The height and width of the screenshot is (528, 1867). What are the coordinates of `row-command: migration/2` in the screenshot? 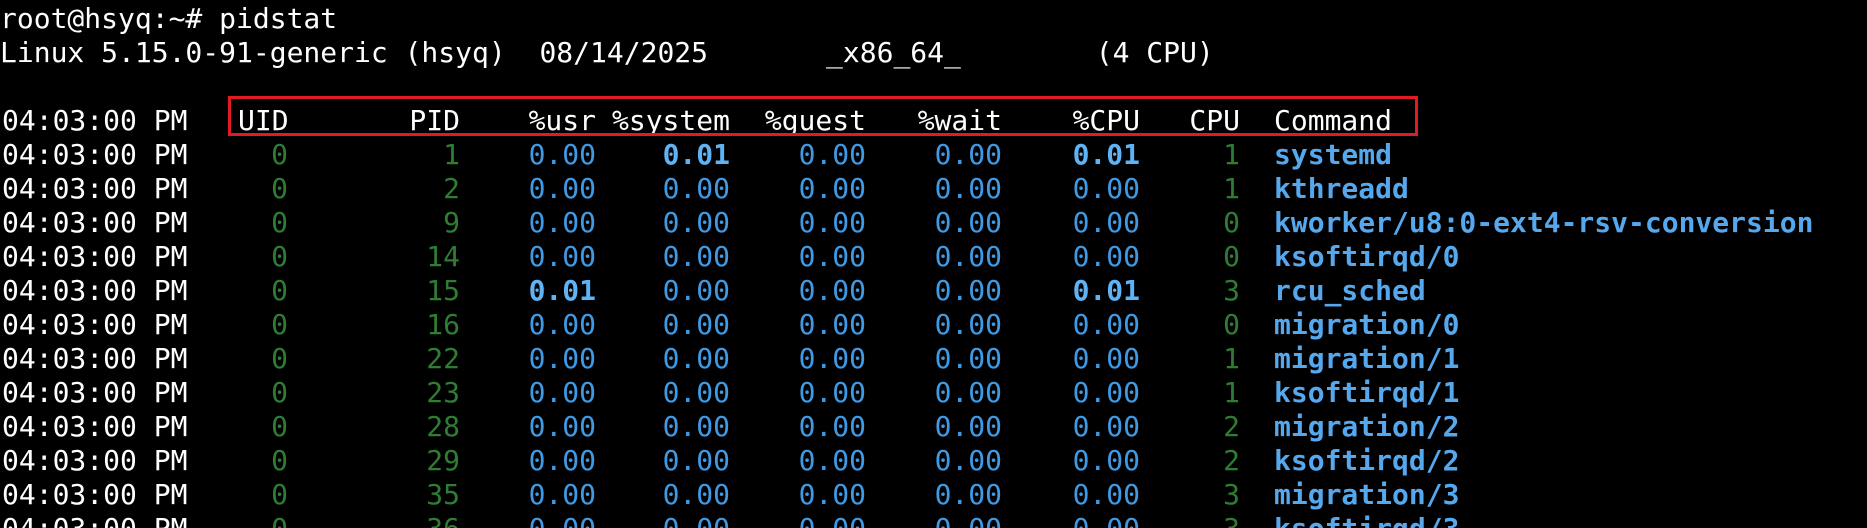 It's located at (1367, 426).